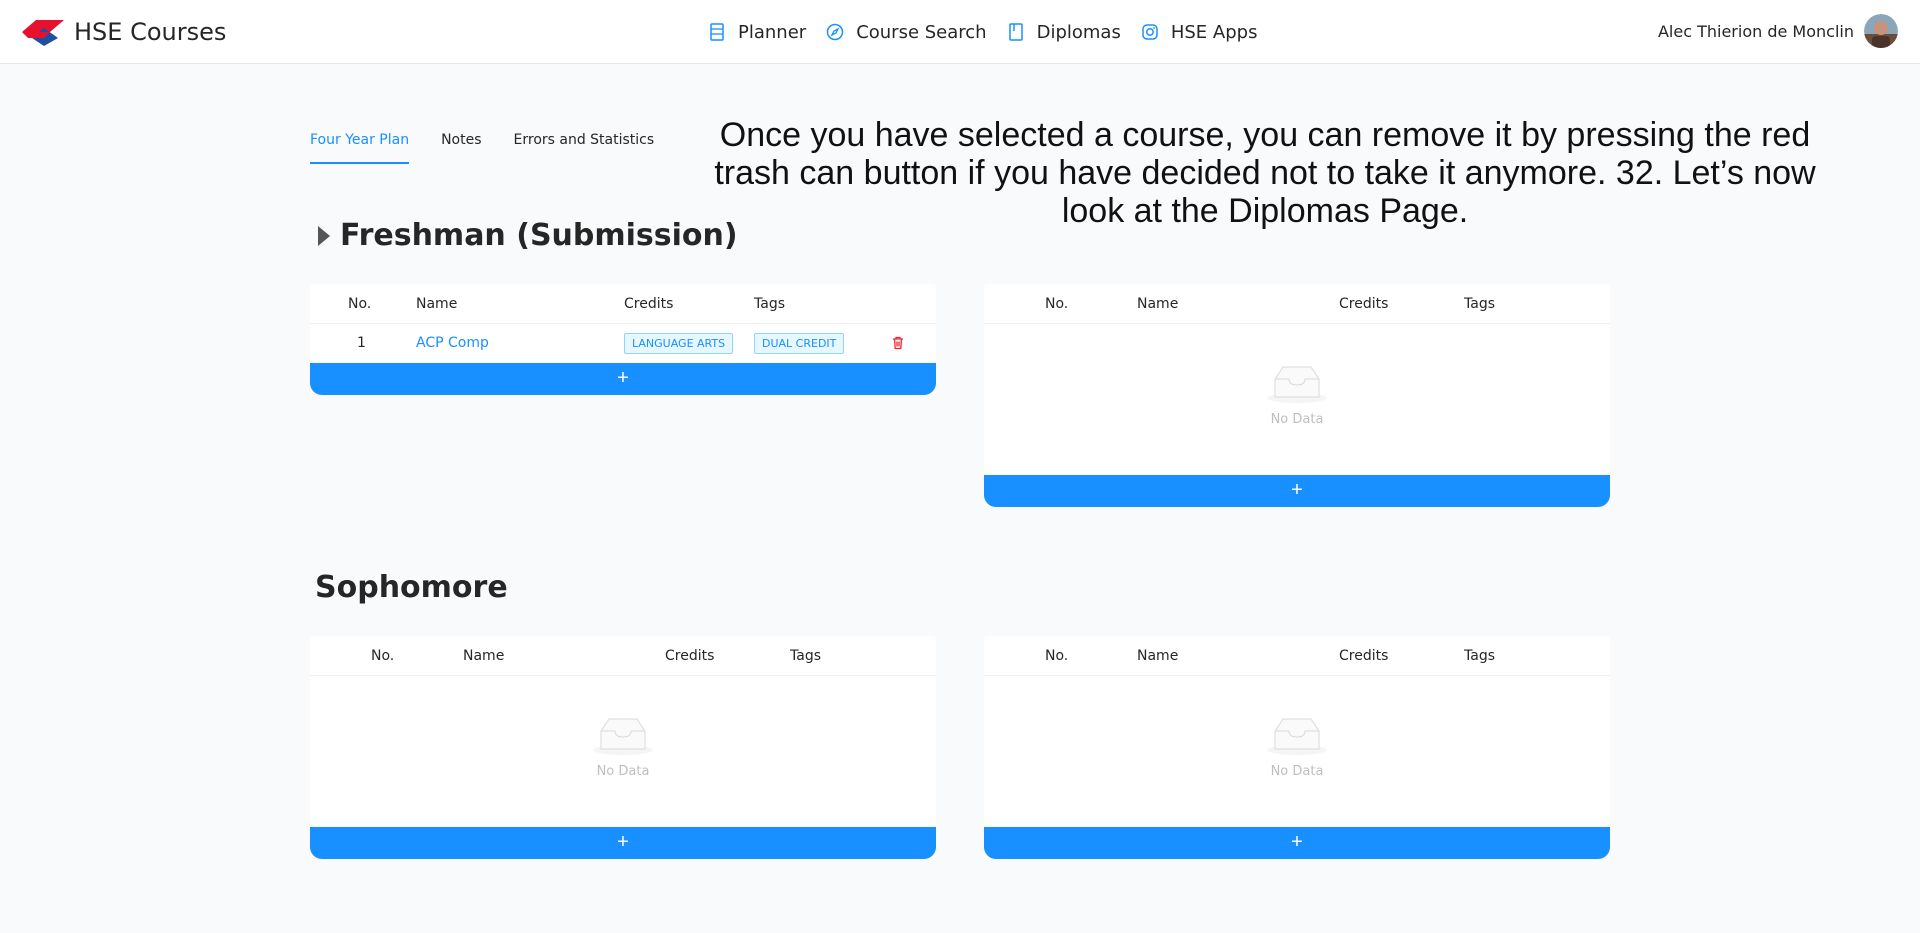  Describe the element at coordinates (772, 32) in the screenshot. I see `nav-planner-label: Planner` at that location.